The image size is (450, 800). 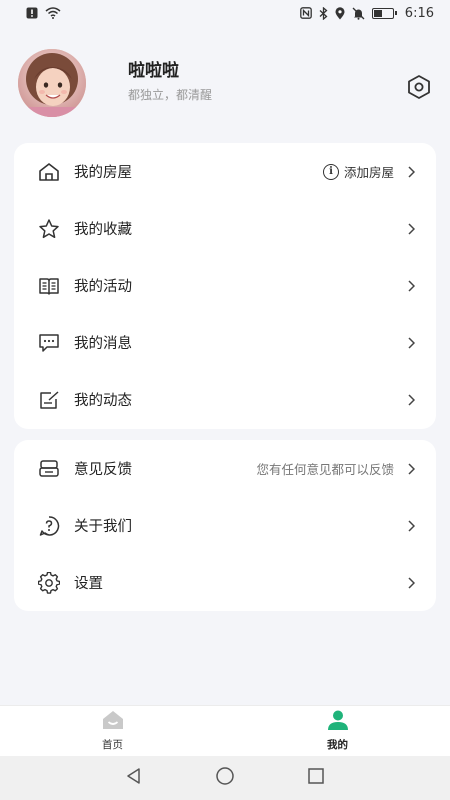 I want to click on bottom-tab-bar: 首页 我的, so click(x=225, y=730).